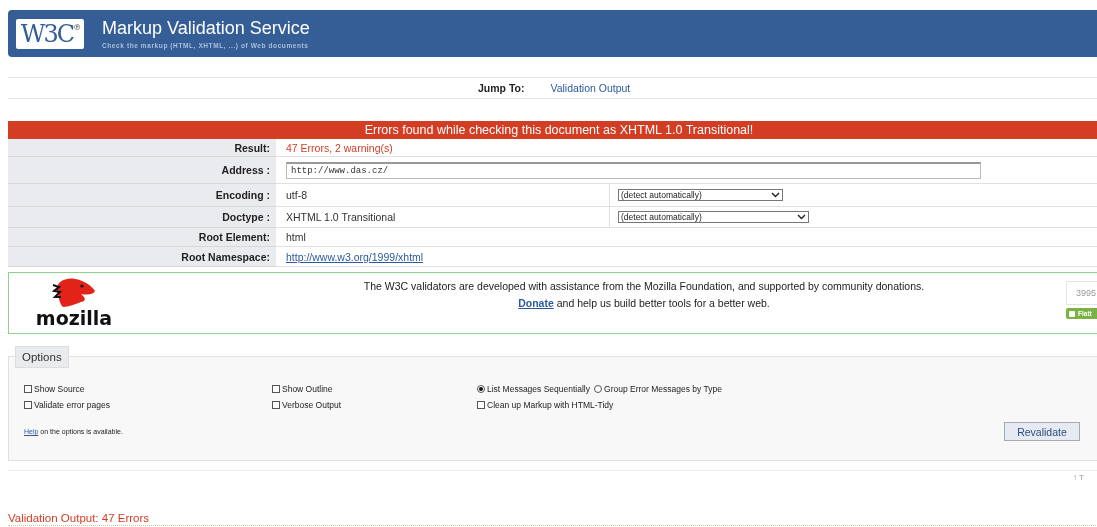  Describe the element at coordinates (627, 405) in the screenshot. I see `option-checkbox: Clean up Markup with HTML-Tidy` at that location.